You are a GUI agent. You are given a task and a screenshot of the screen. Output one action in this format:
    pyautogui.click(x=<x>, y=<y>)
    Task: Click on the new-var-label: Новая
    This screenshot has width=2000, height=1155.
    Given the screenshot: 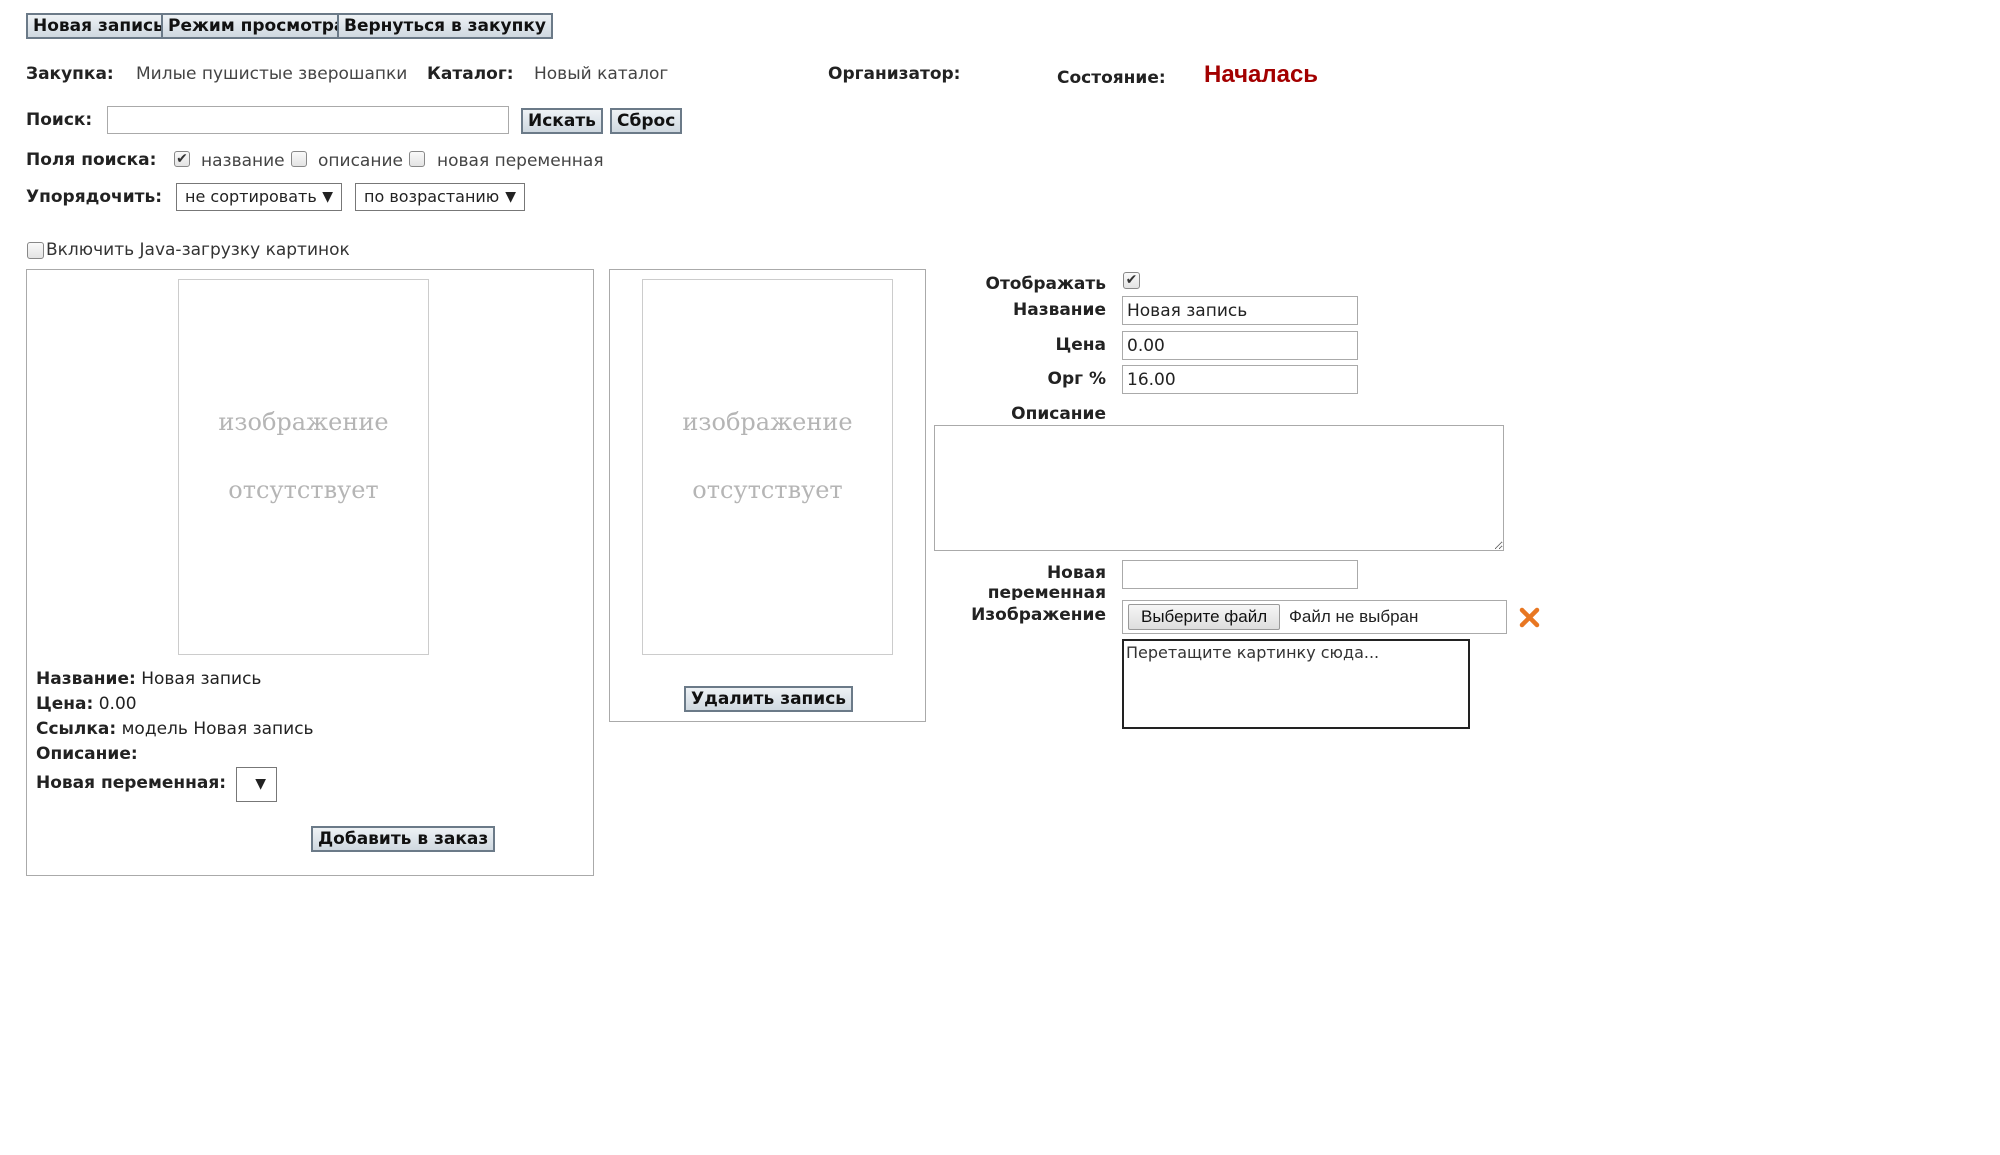 What is the action you would take?
    pyautogui.click(x=1021, y=573)
    